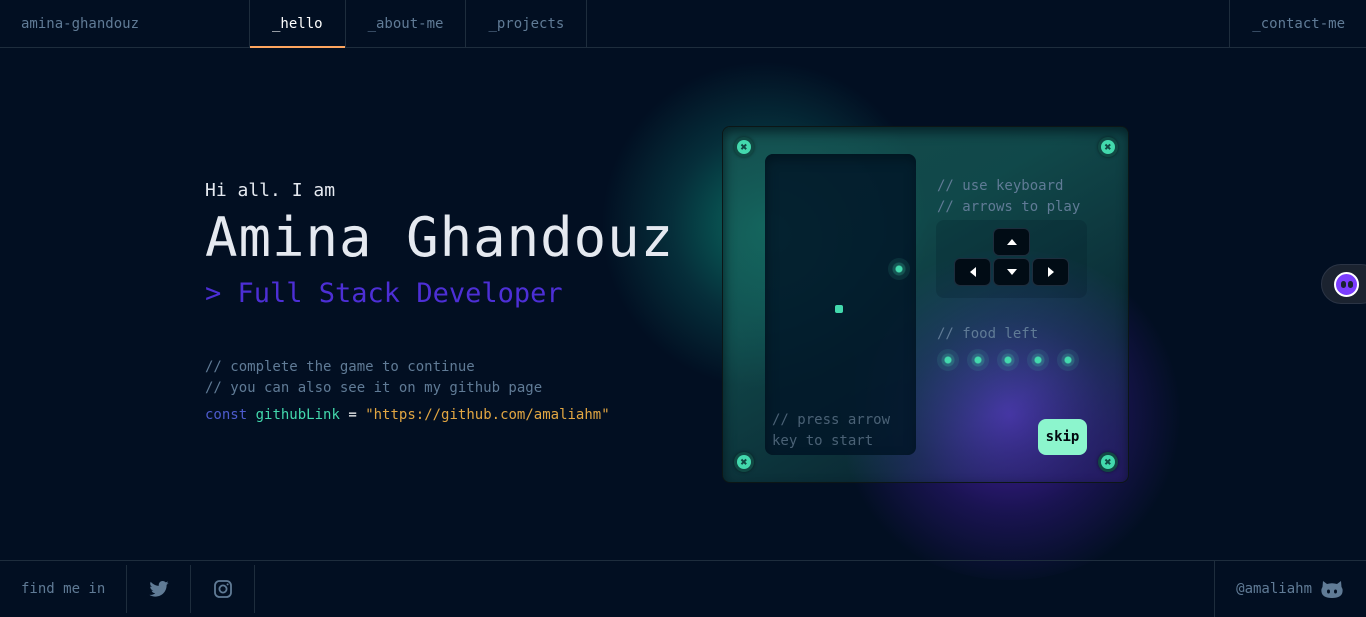 This screenshot has height=617, width=1366. Describe the element at coordinates (297, 415) in the screenshot. I see `code-variable: githubLink` at that location.